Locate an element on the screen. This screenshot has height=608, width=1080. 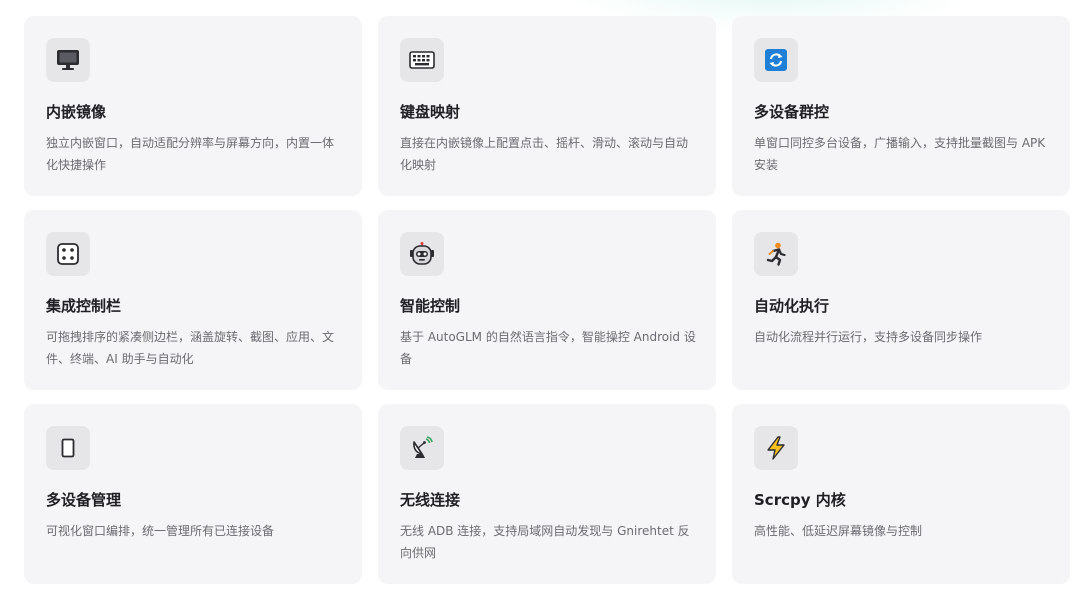
feature-title: 集成控制栏 is located at coordinates (84, 306).